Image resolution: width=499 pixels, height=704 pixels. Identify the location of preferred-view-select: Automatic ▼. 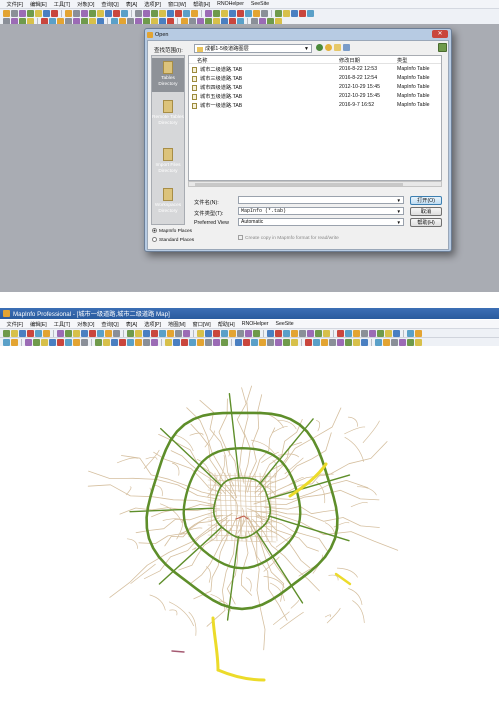
(321, 222).